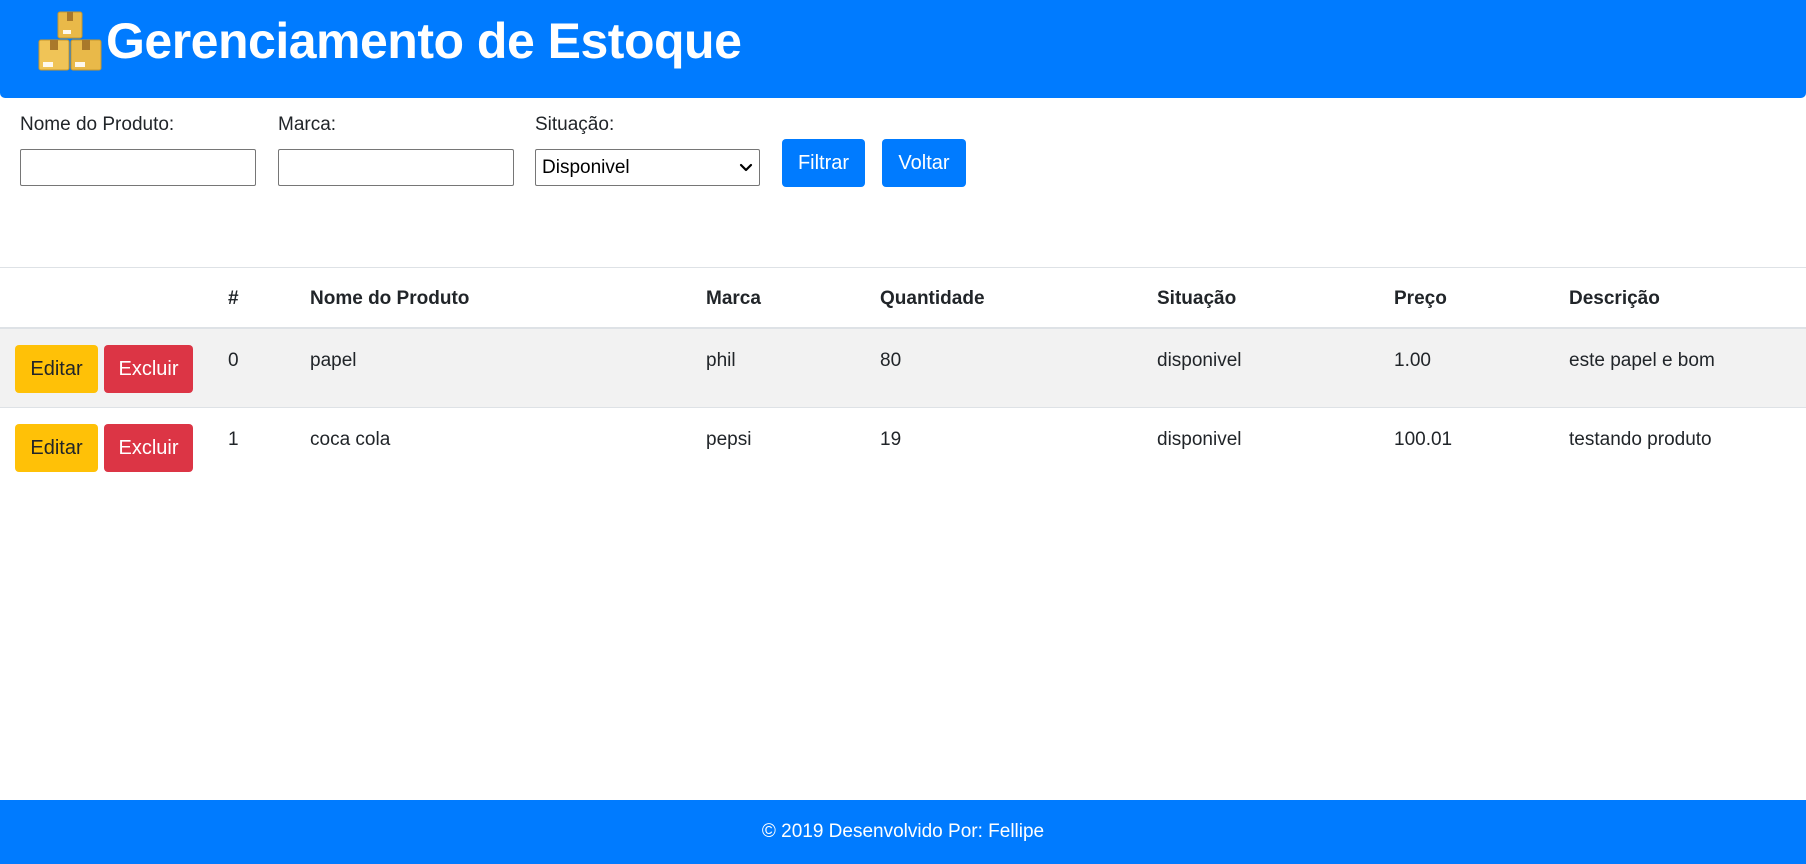 The width and height of the screenshot is (1806, 864). Describe the element at coordinates (307, 124) in the screenshot. I see `brand-label: Marca:` at that location.